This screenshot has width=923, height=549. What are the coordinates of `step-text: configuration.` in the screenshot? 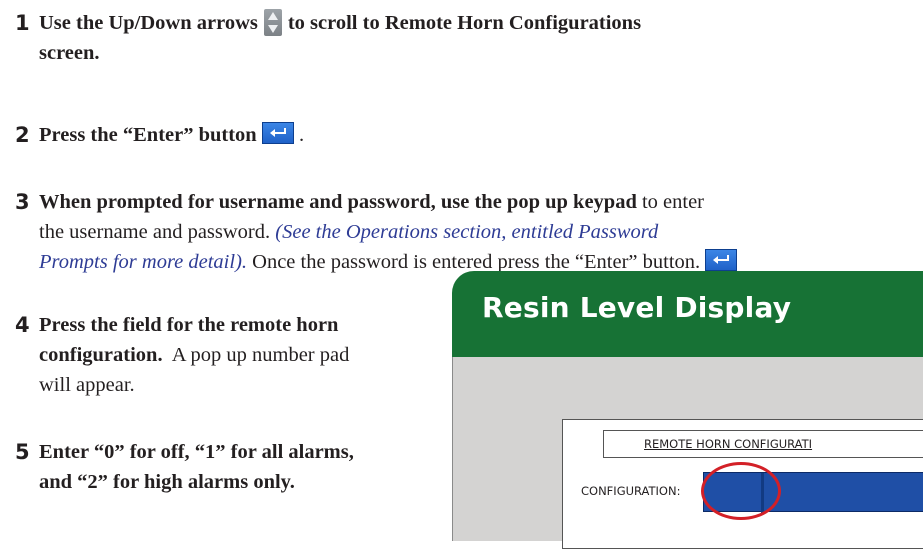 It's located at (101, 355).